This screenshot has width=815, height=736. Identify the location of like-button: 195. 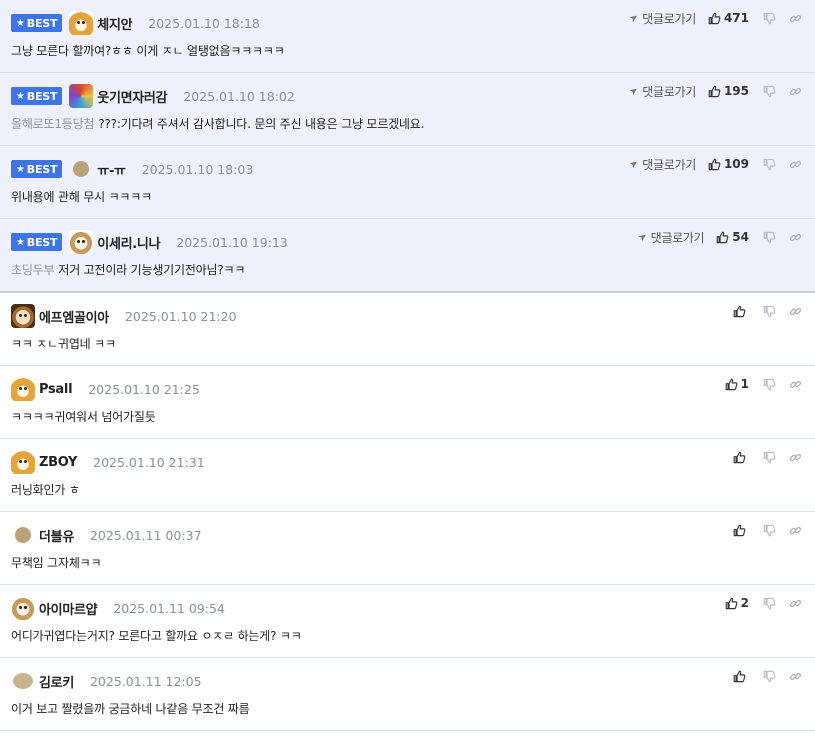
(728, 91).